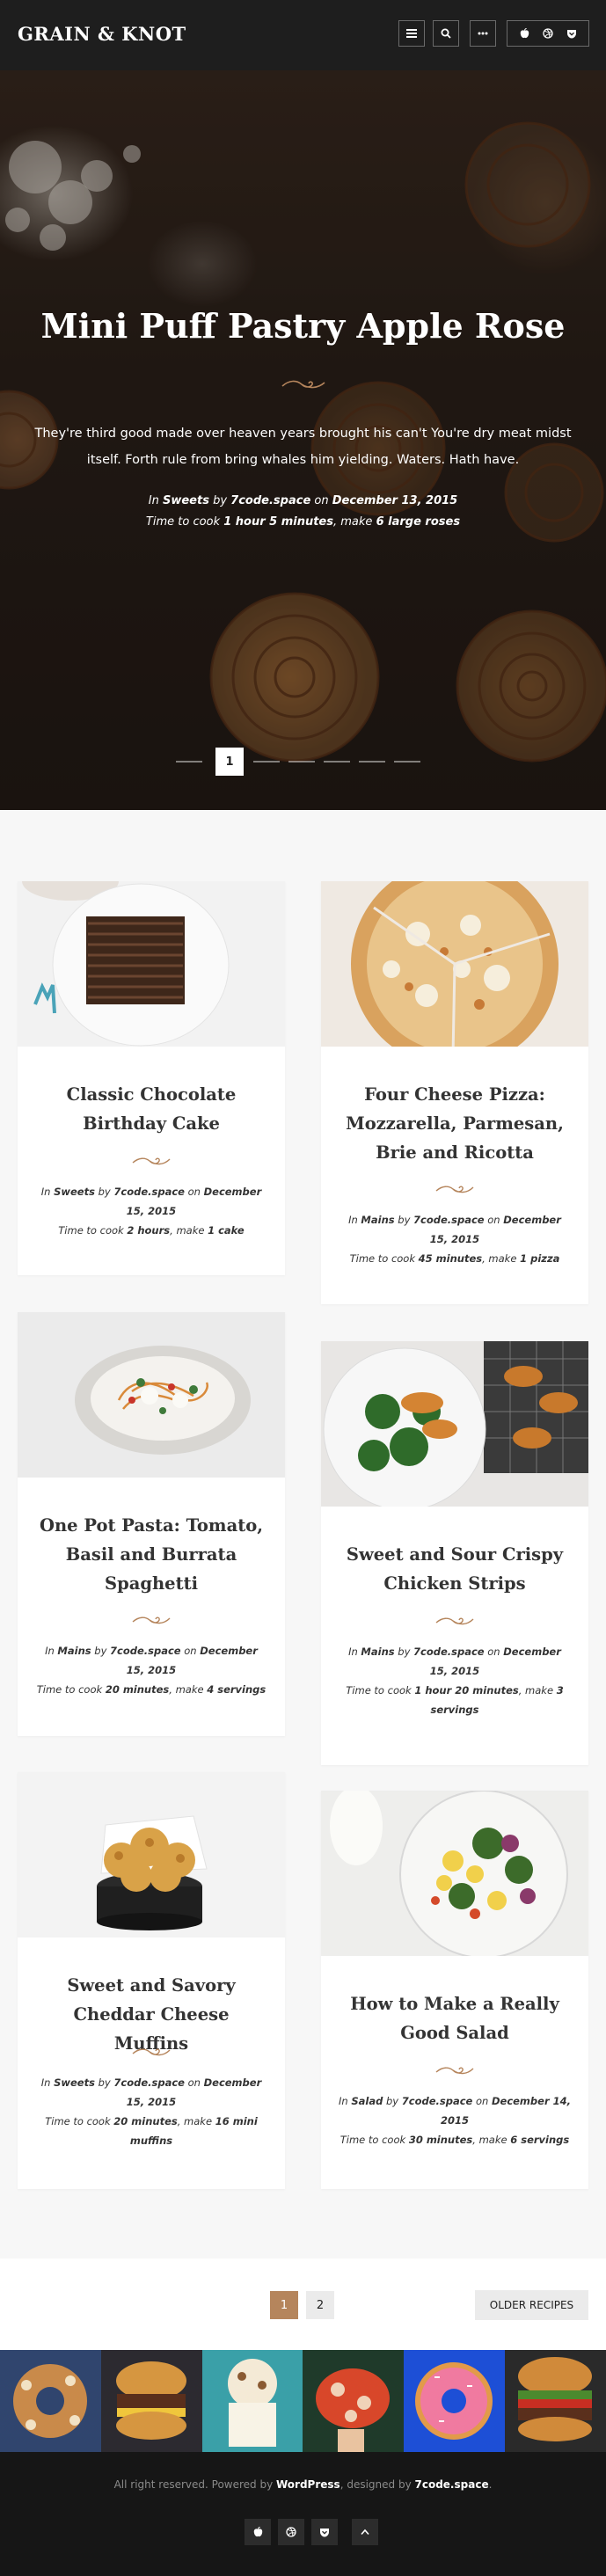 This screenshot has width=606, height=2576. Describe the element at coordinates (540, 1258) in the screenshot. I see `recipe-yield: 1 pizza` at that location.